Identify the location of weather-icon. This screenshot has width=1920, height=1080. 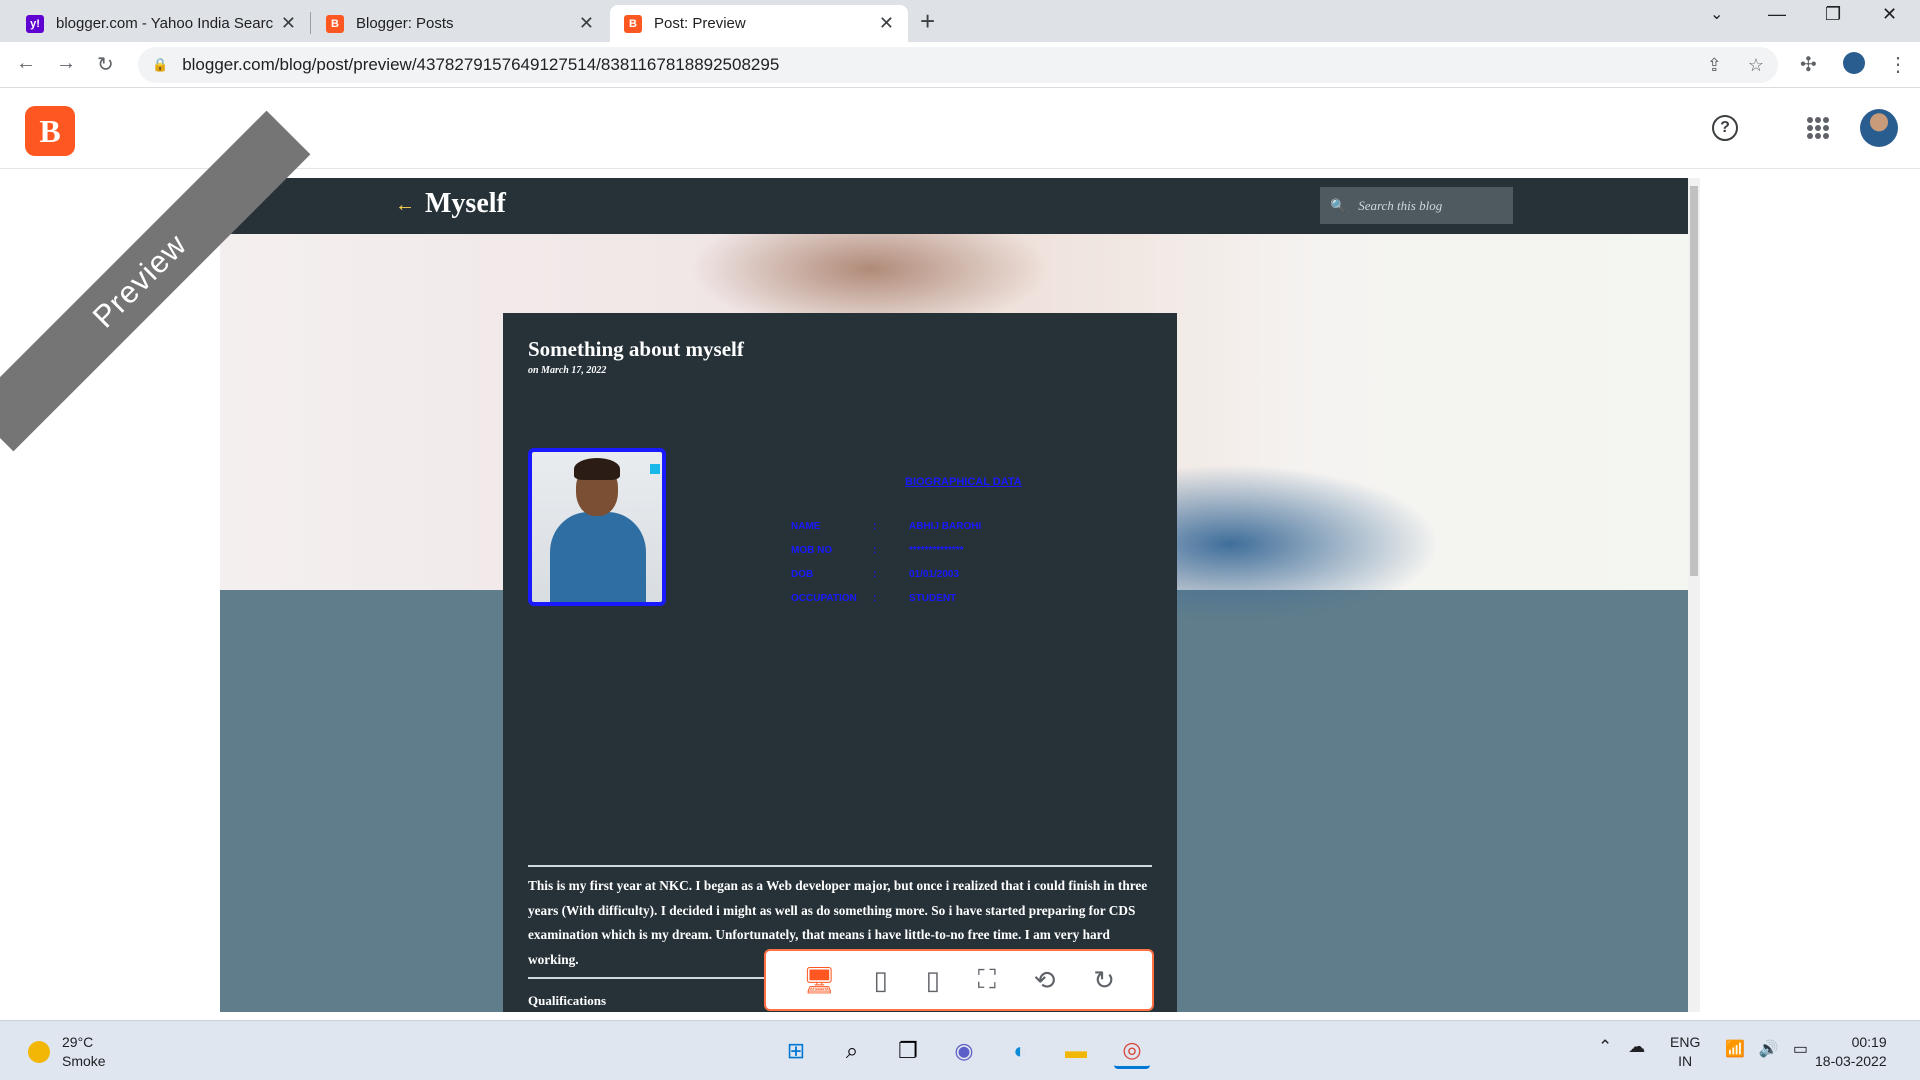
(39, 1052).